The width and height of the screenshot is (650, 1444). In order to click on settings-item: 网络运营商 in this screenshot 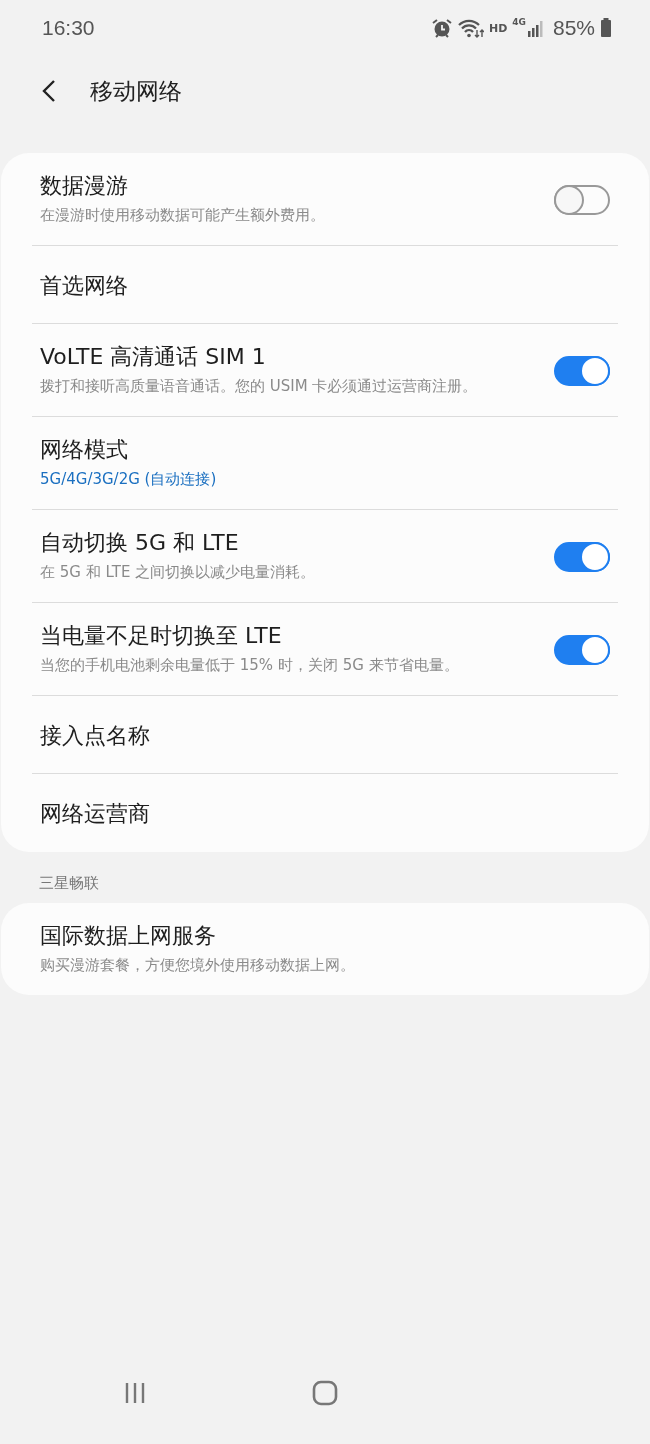, I will do `click(325, 813)`.